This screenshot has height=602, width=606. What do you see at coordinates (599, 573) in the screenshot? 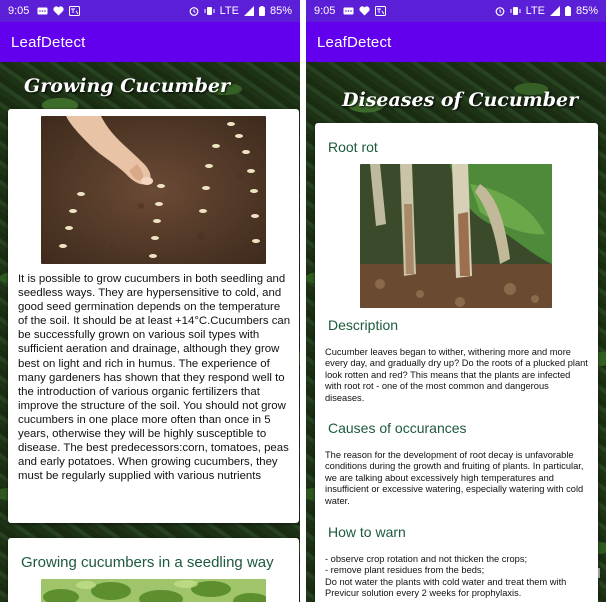
I see `scrollbar-indicator` at bounding box center [599, 573].